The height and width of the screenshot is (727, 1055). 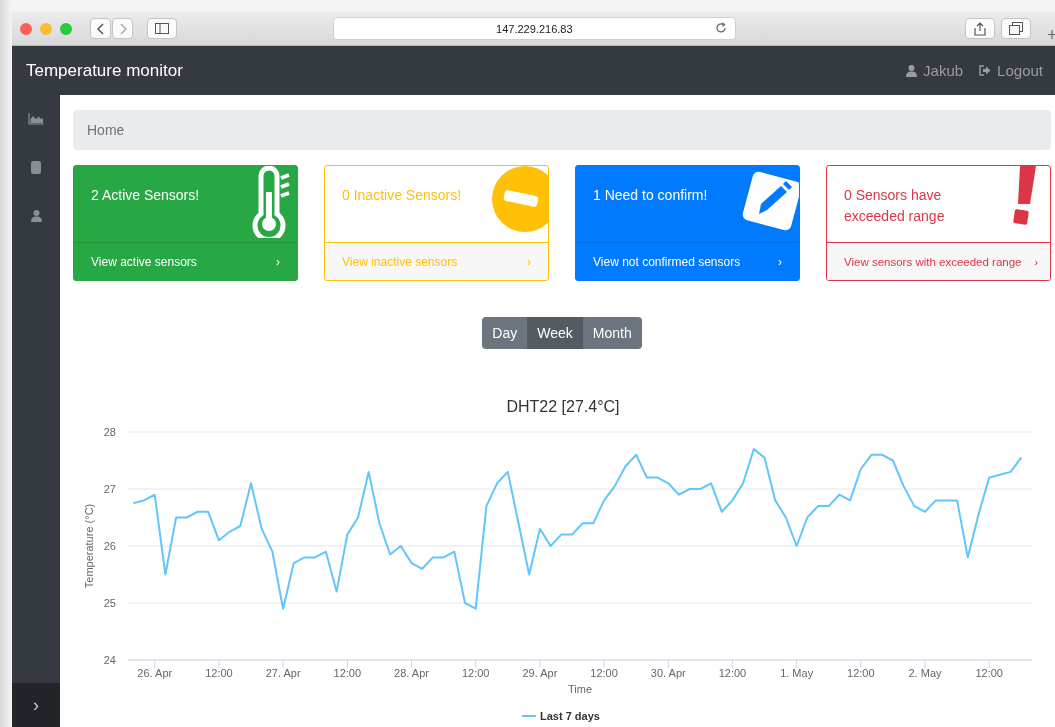 I want to click on sidebar-collapse-button: ›, so click(x=36, y=705).